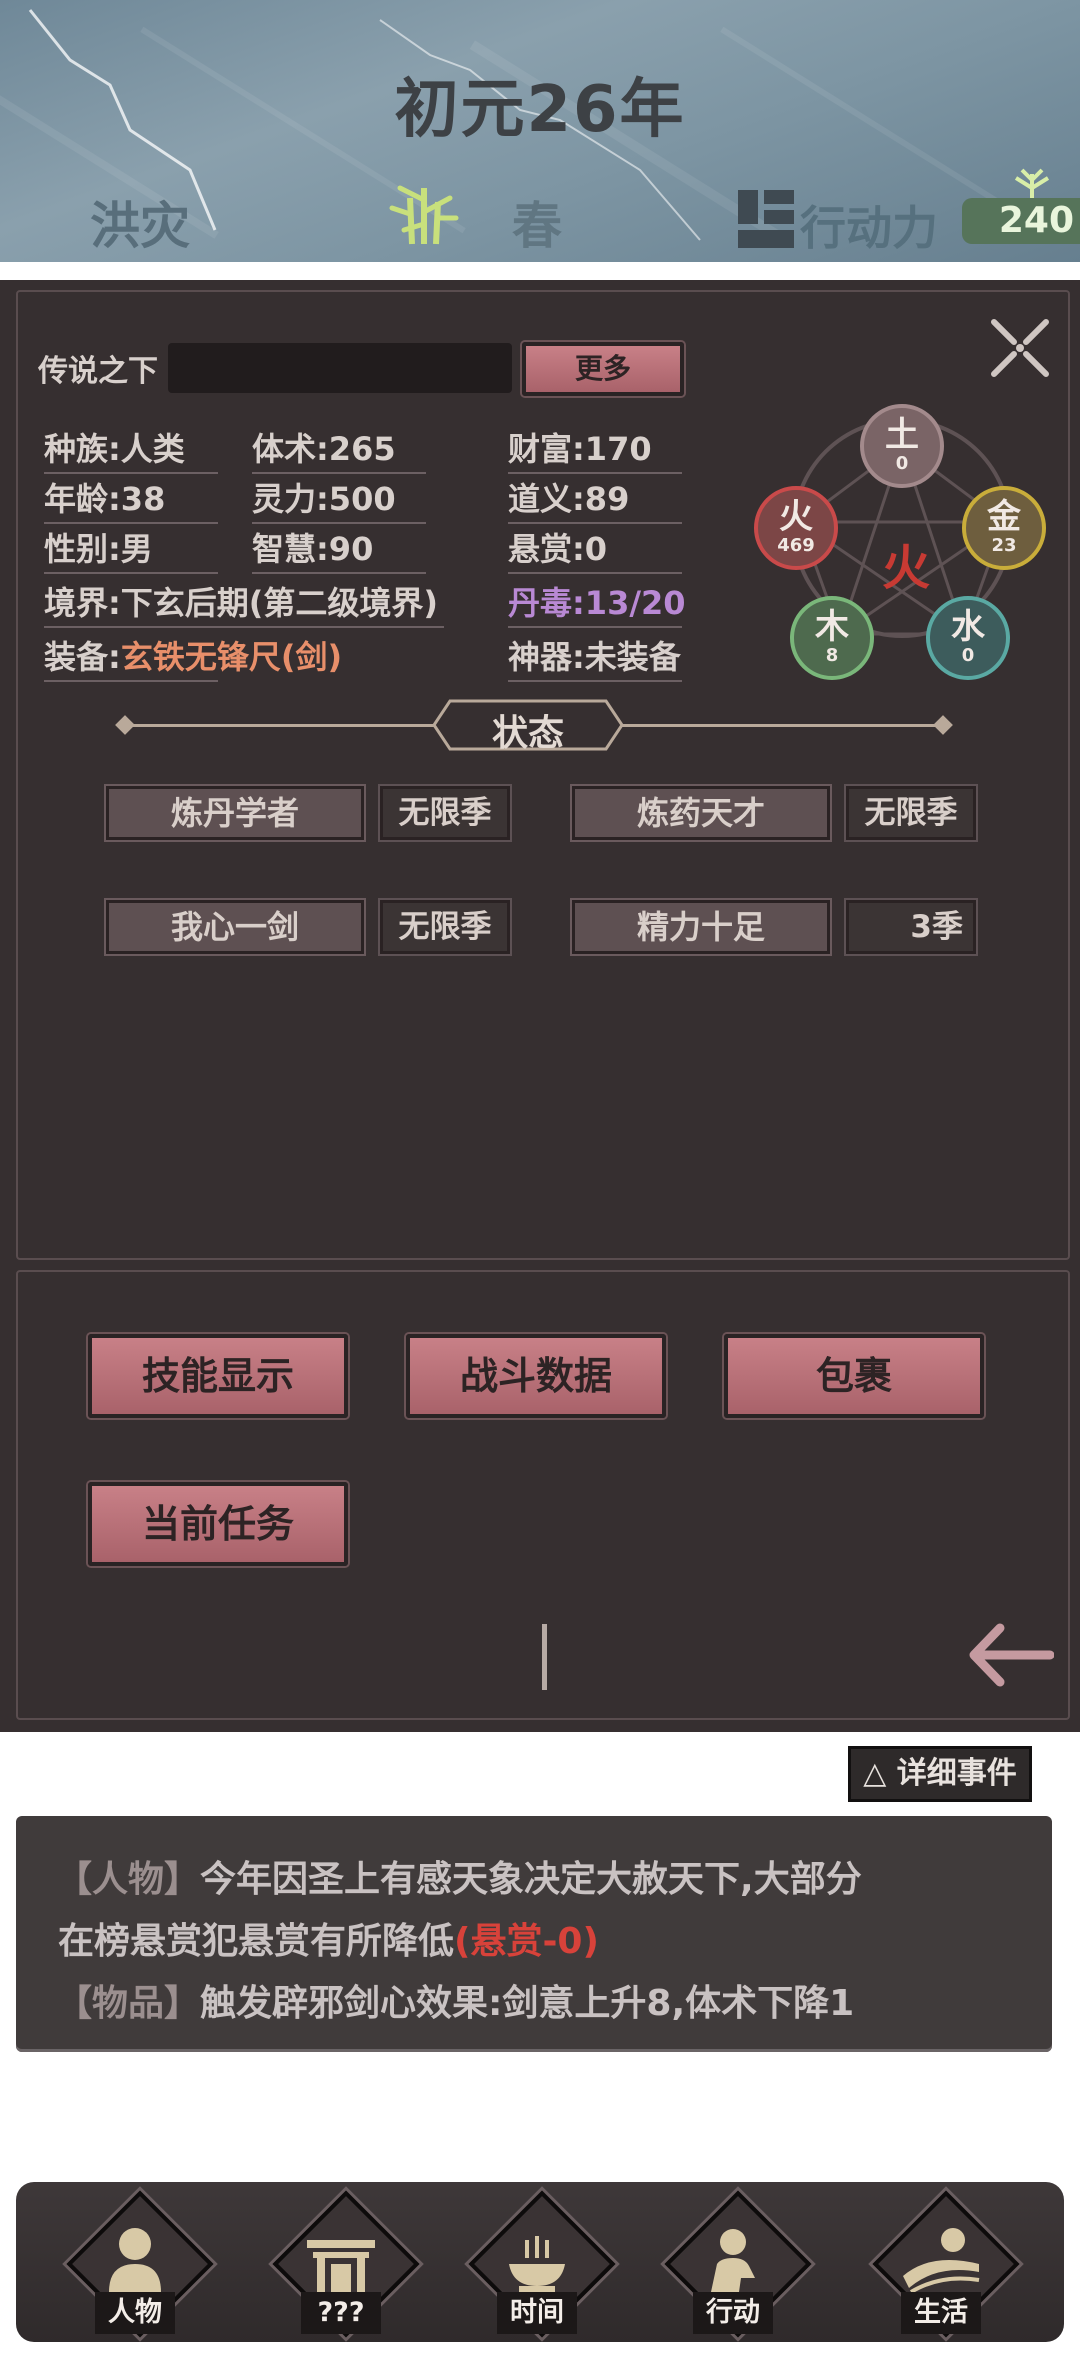  I want to click on stat-equipment: 装备:玄铁无锋尺(剑), so click(193, 657).